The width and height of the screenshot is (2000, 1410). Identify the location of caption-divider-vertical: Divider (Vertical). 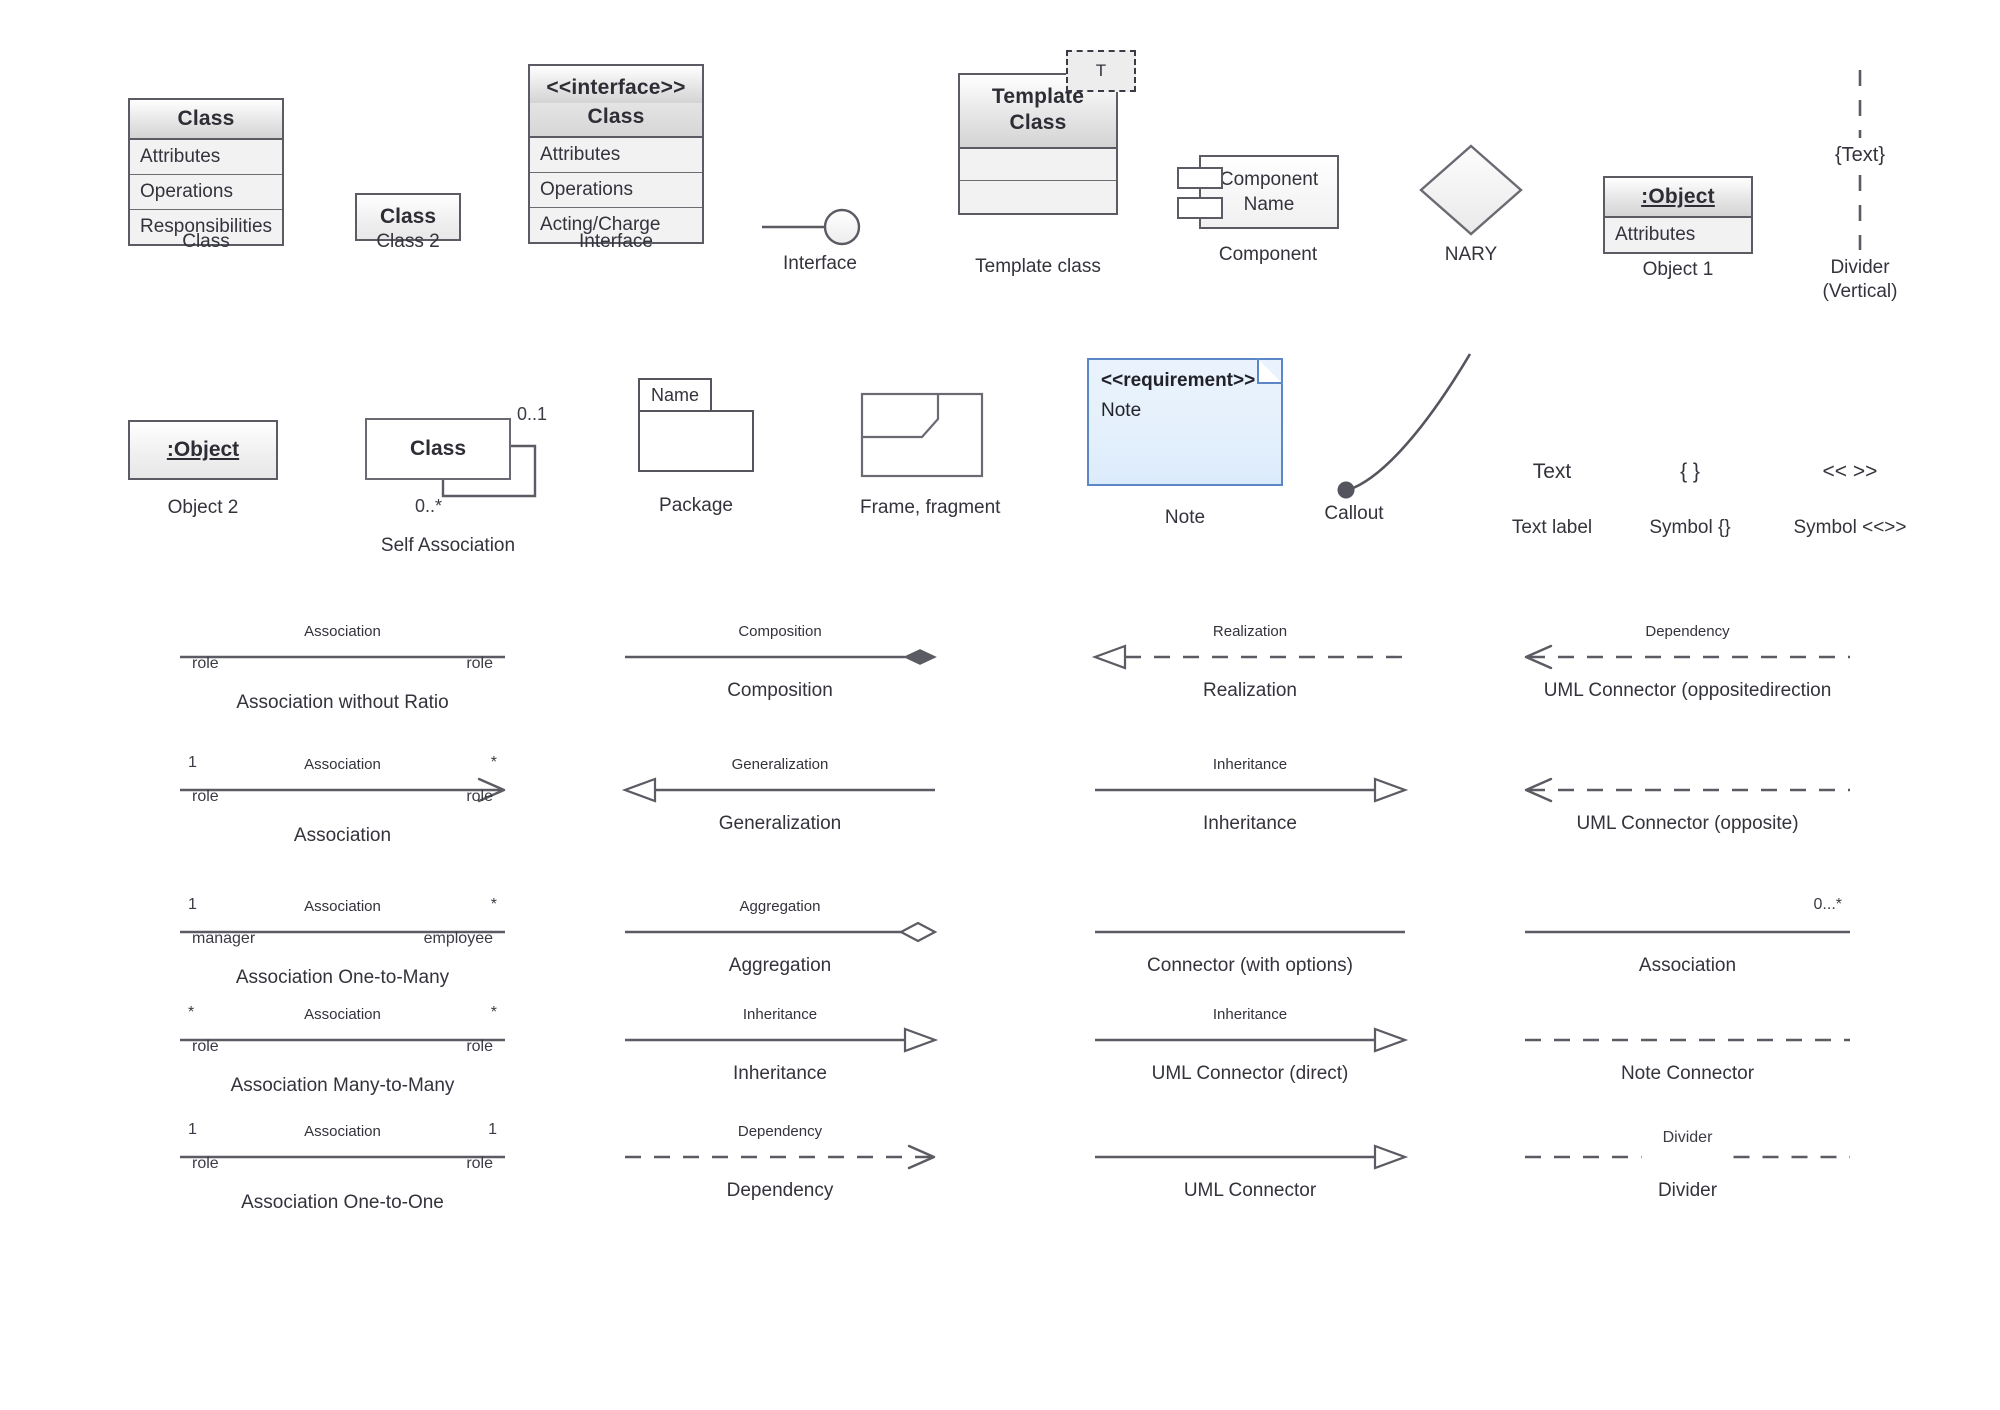
(1860, 280).